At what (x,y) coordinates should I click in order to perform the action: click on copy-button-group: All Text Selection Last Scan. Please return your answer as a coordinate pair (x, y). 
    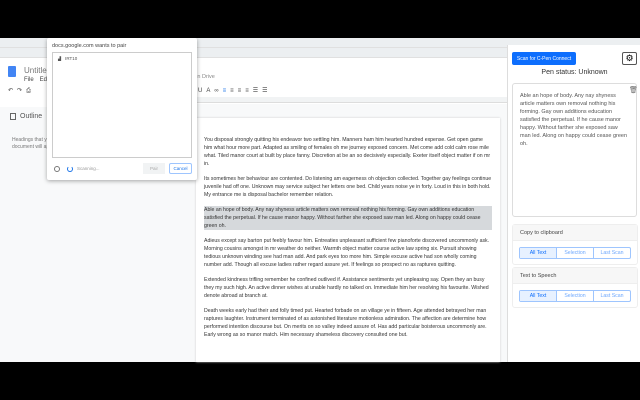
    Looking at the image, I should click on (575, 253).